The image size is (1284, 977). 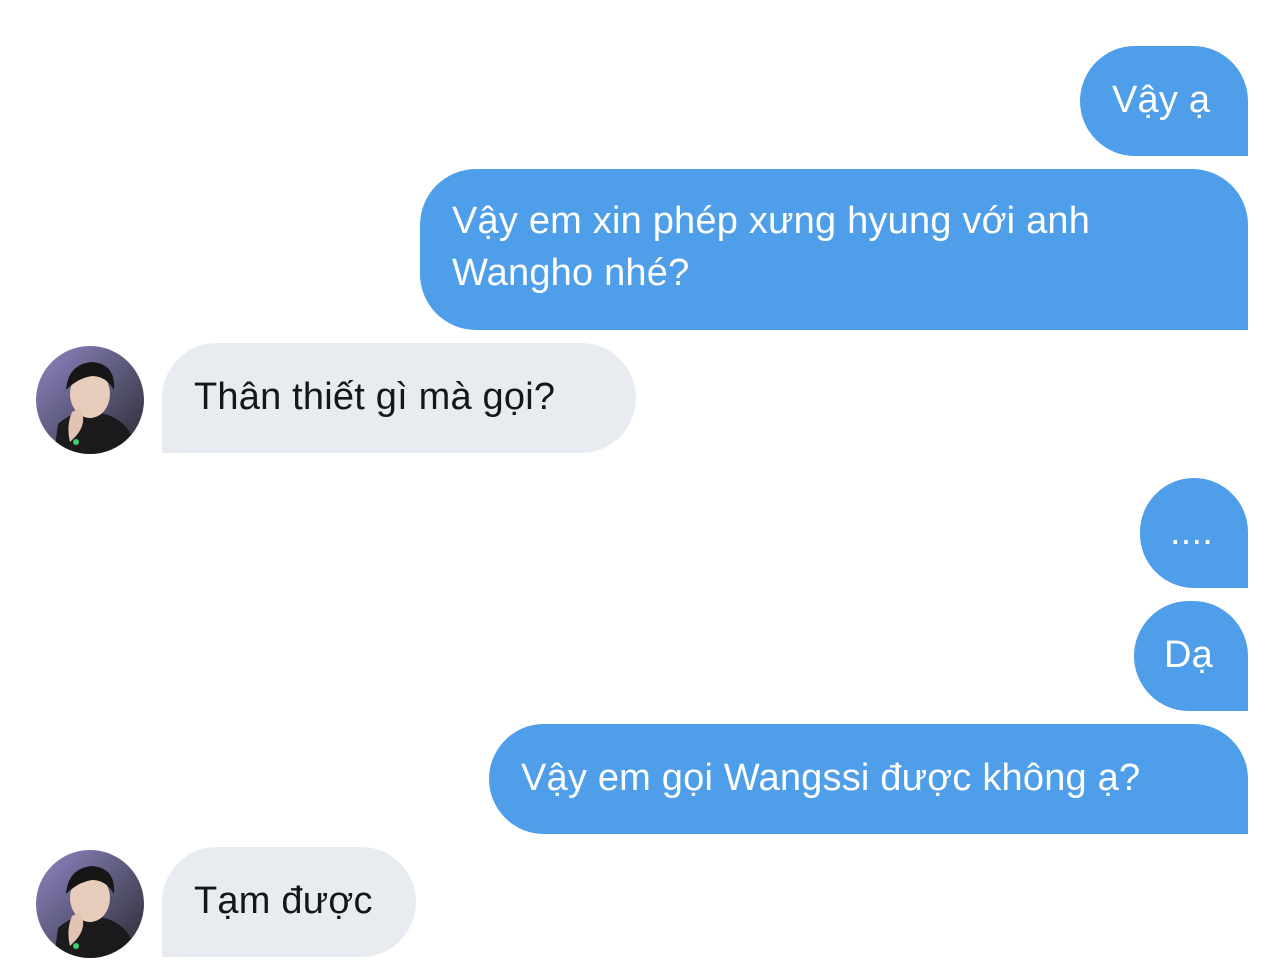 I want to click on message-bubble-sent: Vậy em gọi Wangssi được không ạ?, so click(x=868, y=779).